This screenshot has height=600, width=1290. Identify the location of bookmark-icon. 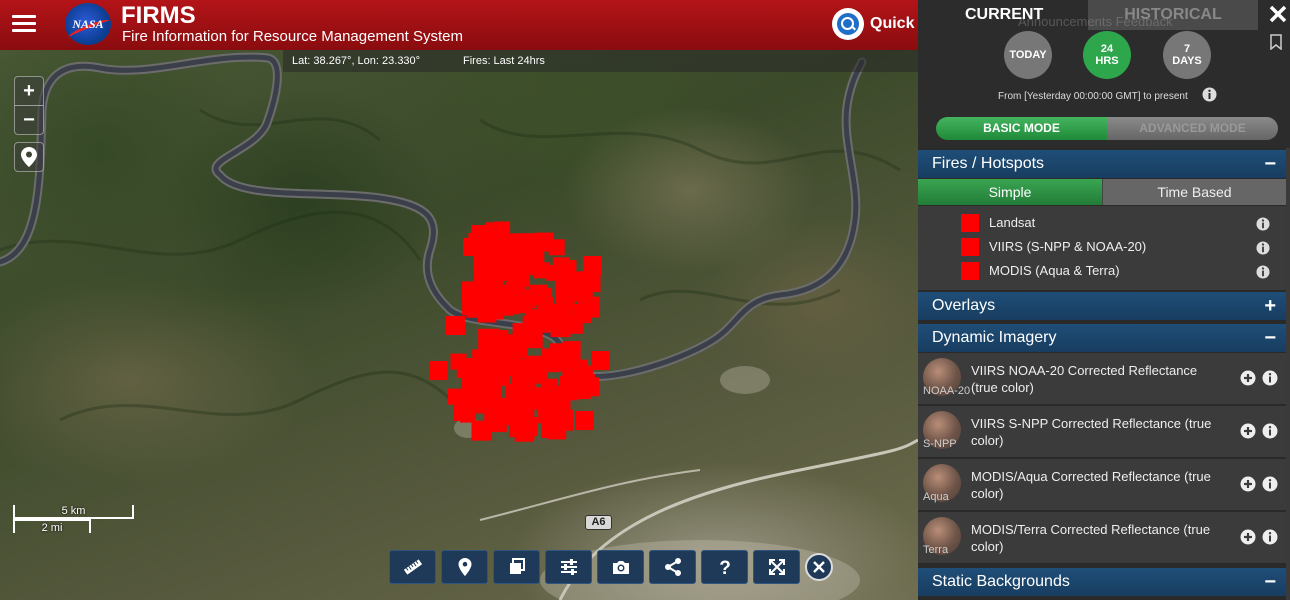
(1276, 42).